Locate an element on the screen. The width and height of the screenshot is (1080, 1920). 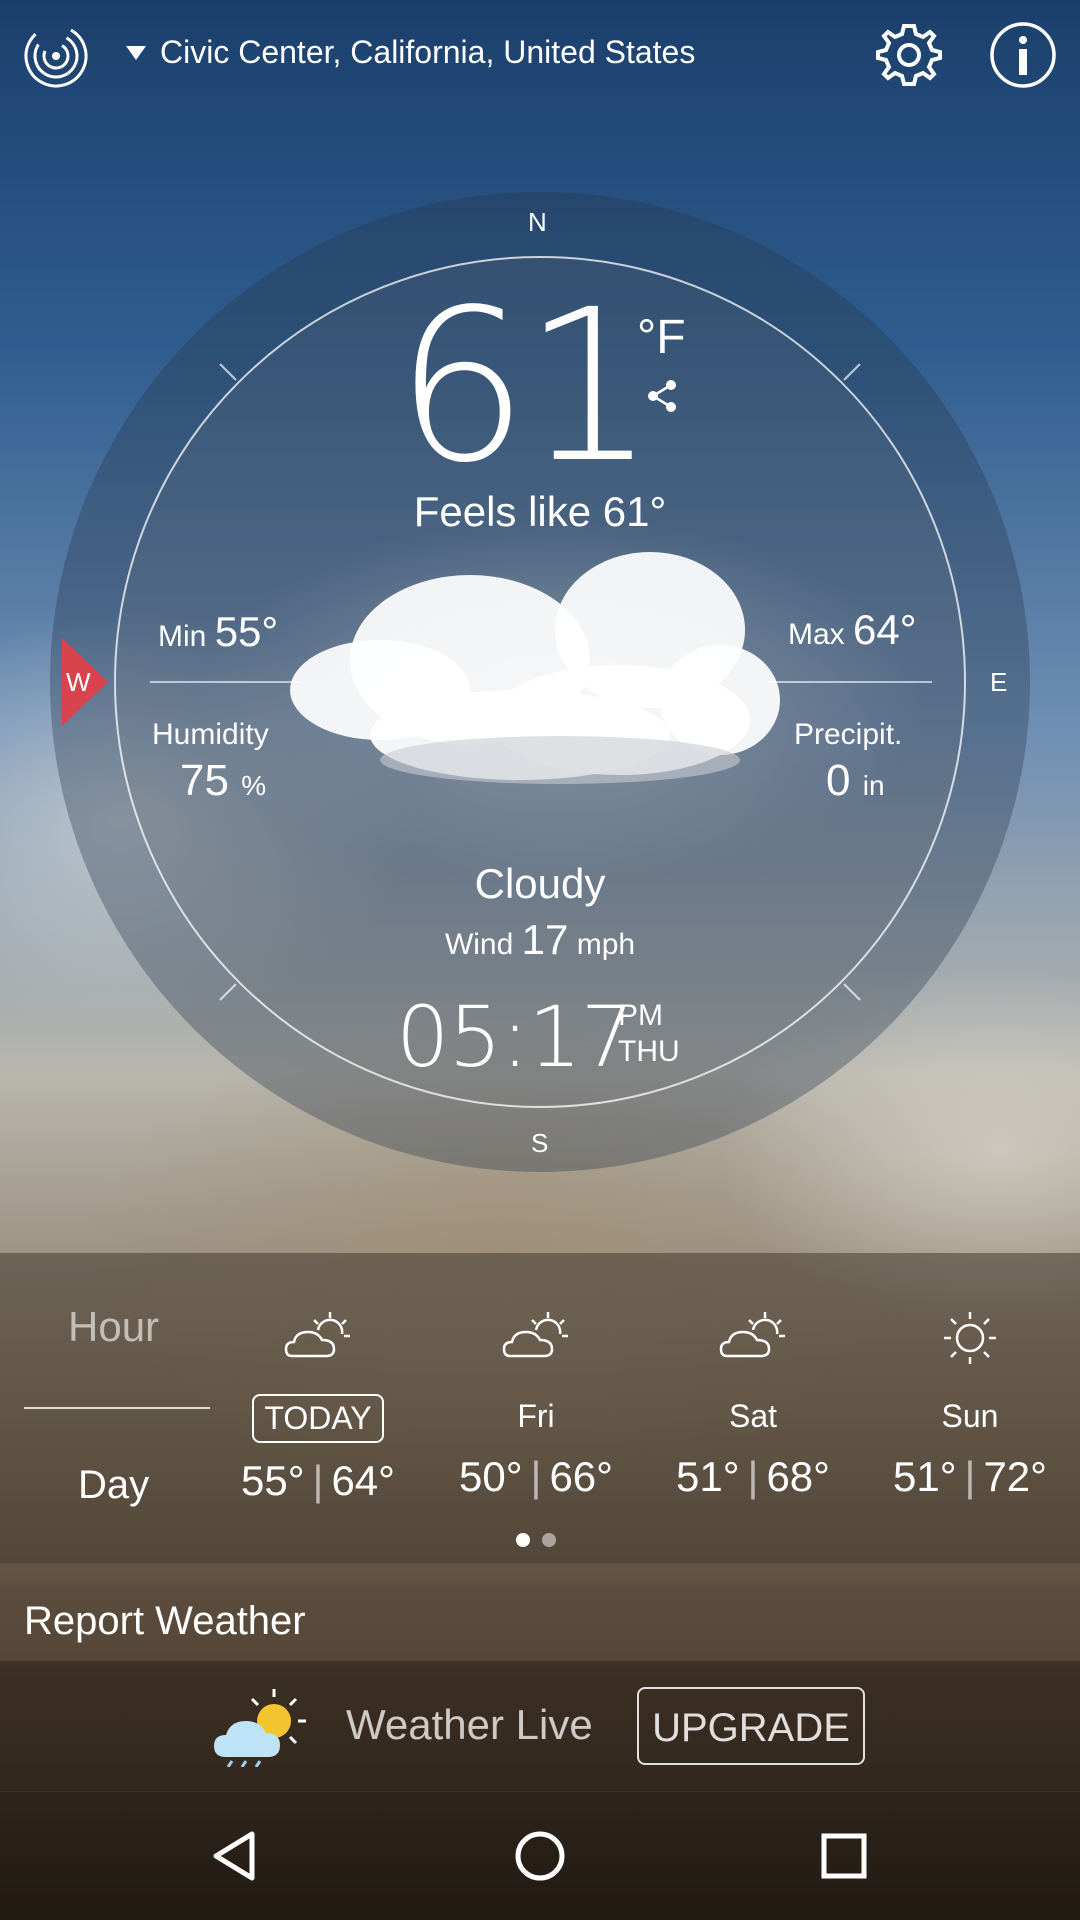
forecast-temps: 51° | 68° is located at coordinates (753, 1477).